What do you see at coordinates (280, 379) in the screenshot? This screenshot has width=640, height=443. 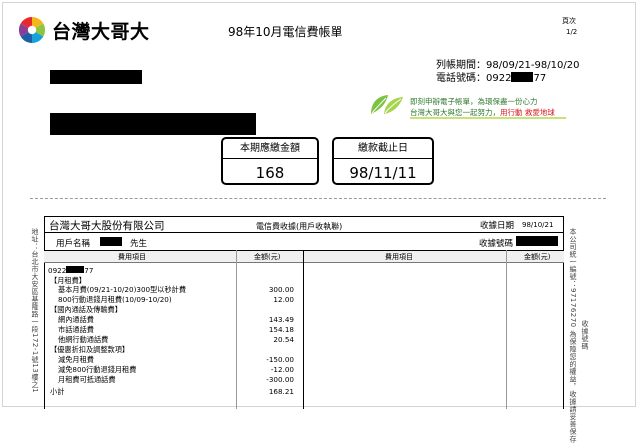 I see `line-item-amount: -300.00` at bounding box center [280, 379].